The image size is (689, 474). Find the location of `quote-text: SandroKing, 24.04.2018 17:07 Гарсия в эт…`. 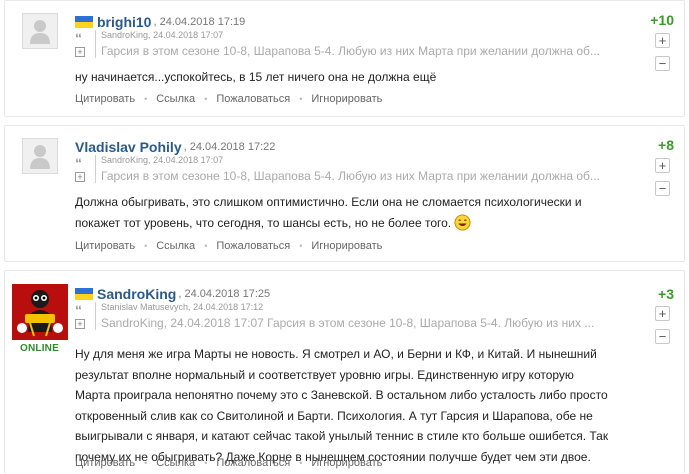

quote-text: SandroKing, 24.04.2018 17:07 Гарсия в эт… is located at coordinates (348, 323).